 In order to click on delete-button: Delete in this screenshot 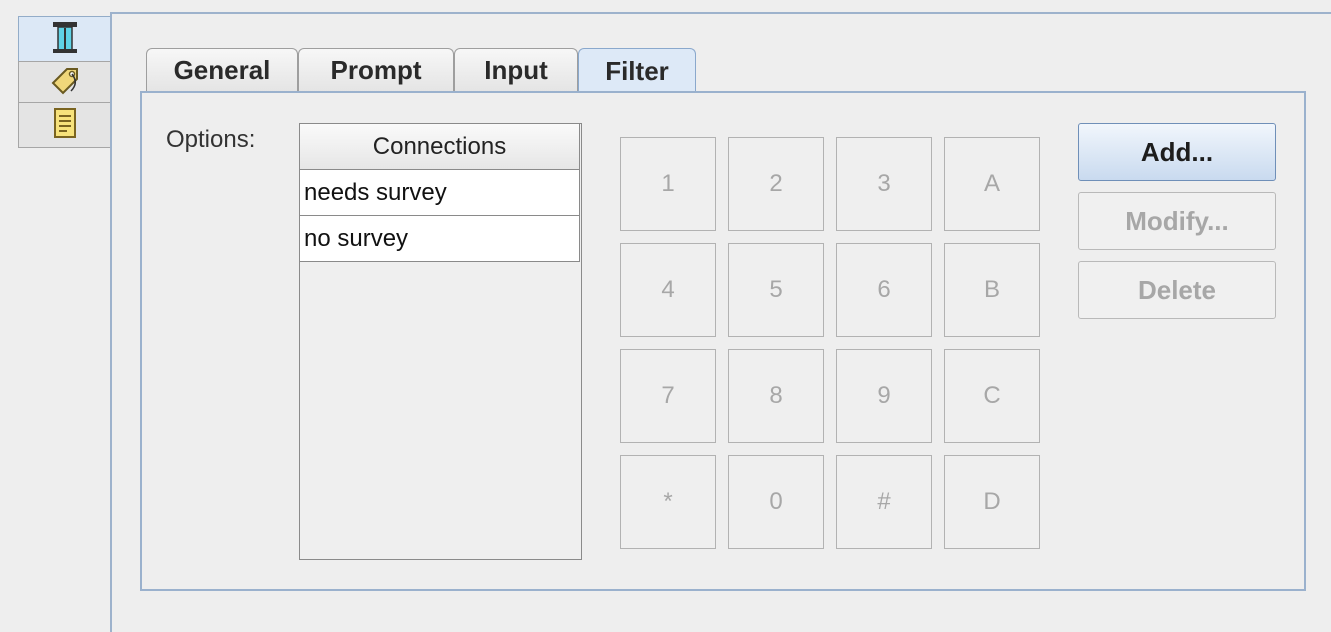, I will do `click(1177, 290)`.